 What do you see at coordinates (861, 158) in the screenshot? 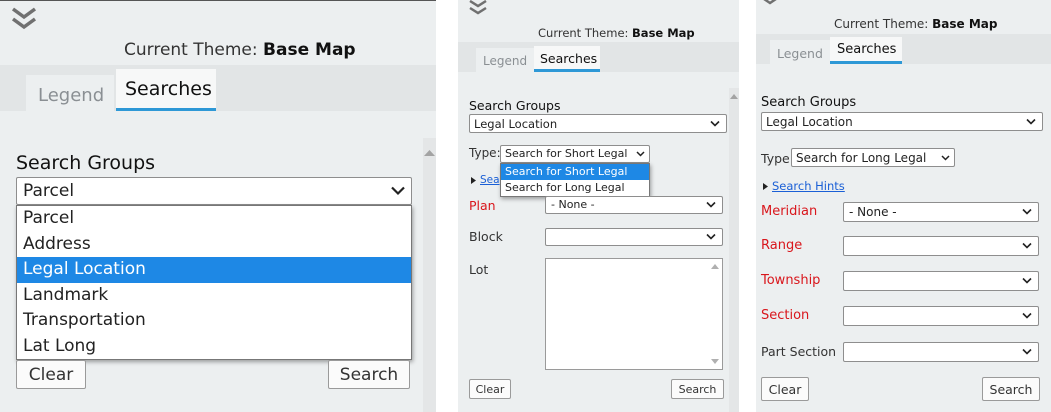
I see `type-value: Search for Long Legal` at bounding box center [861, 158].